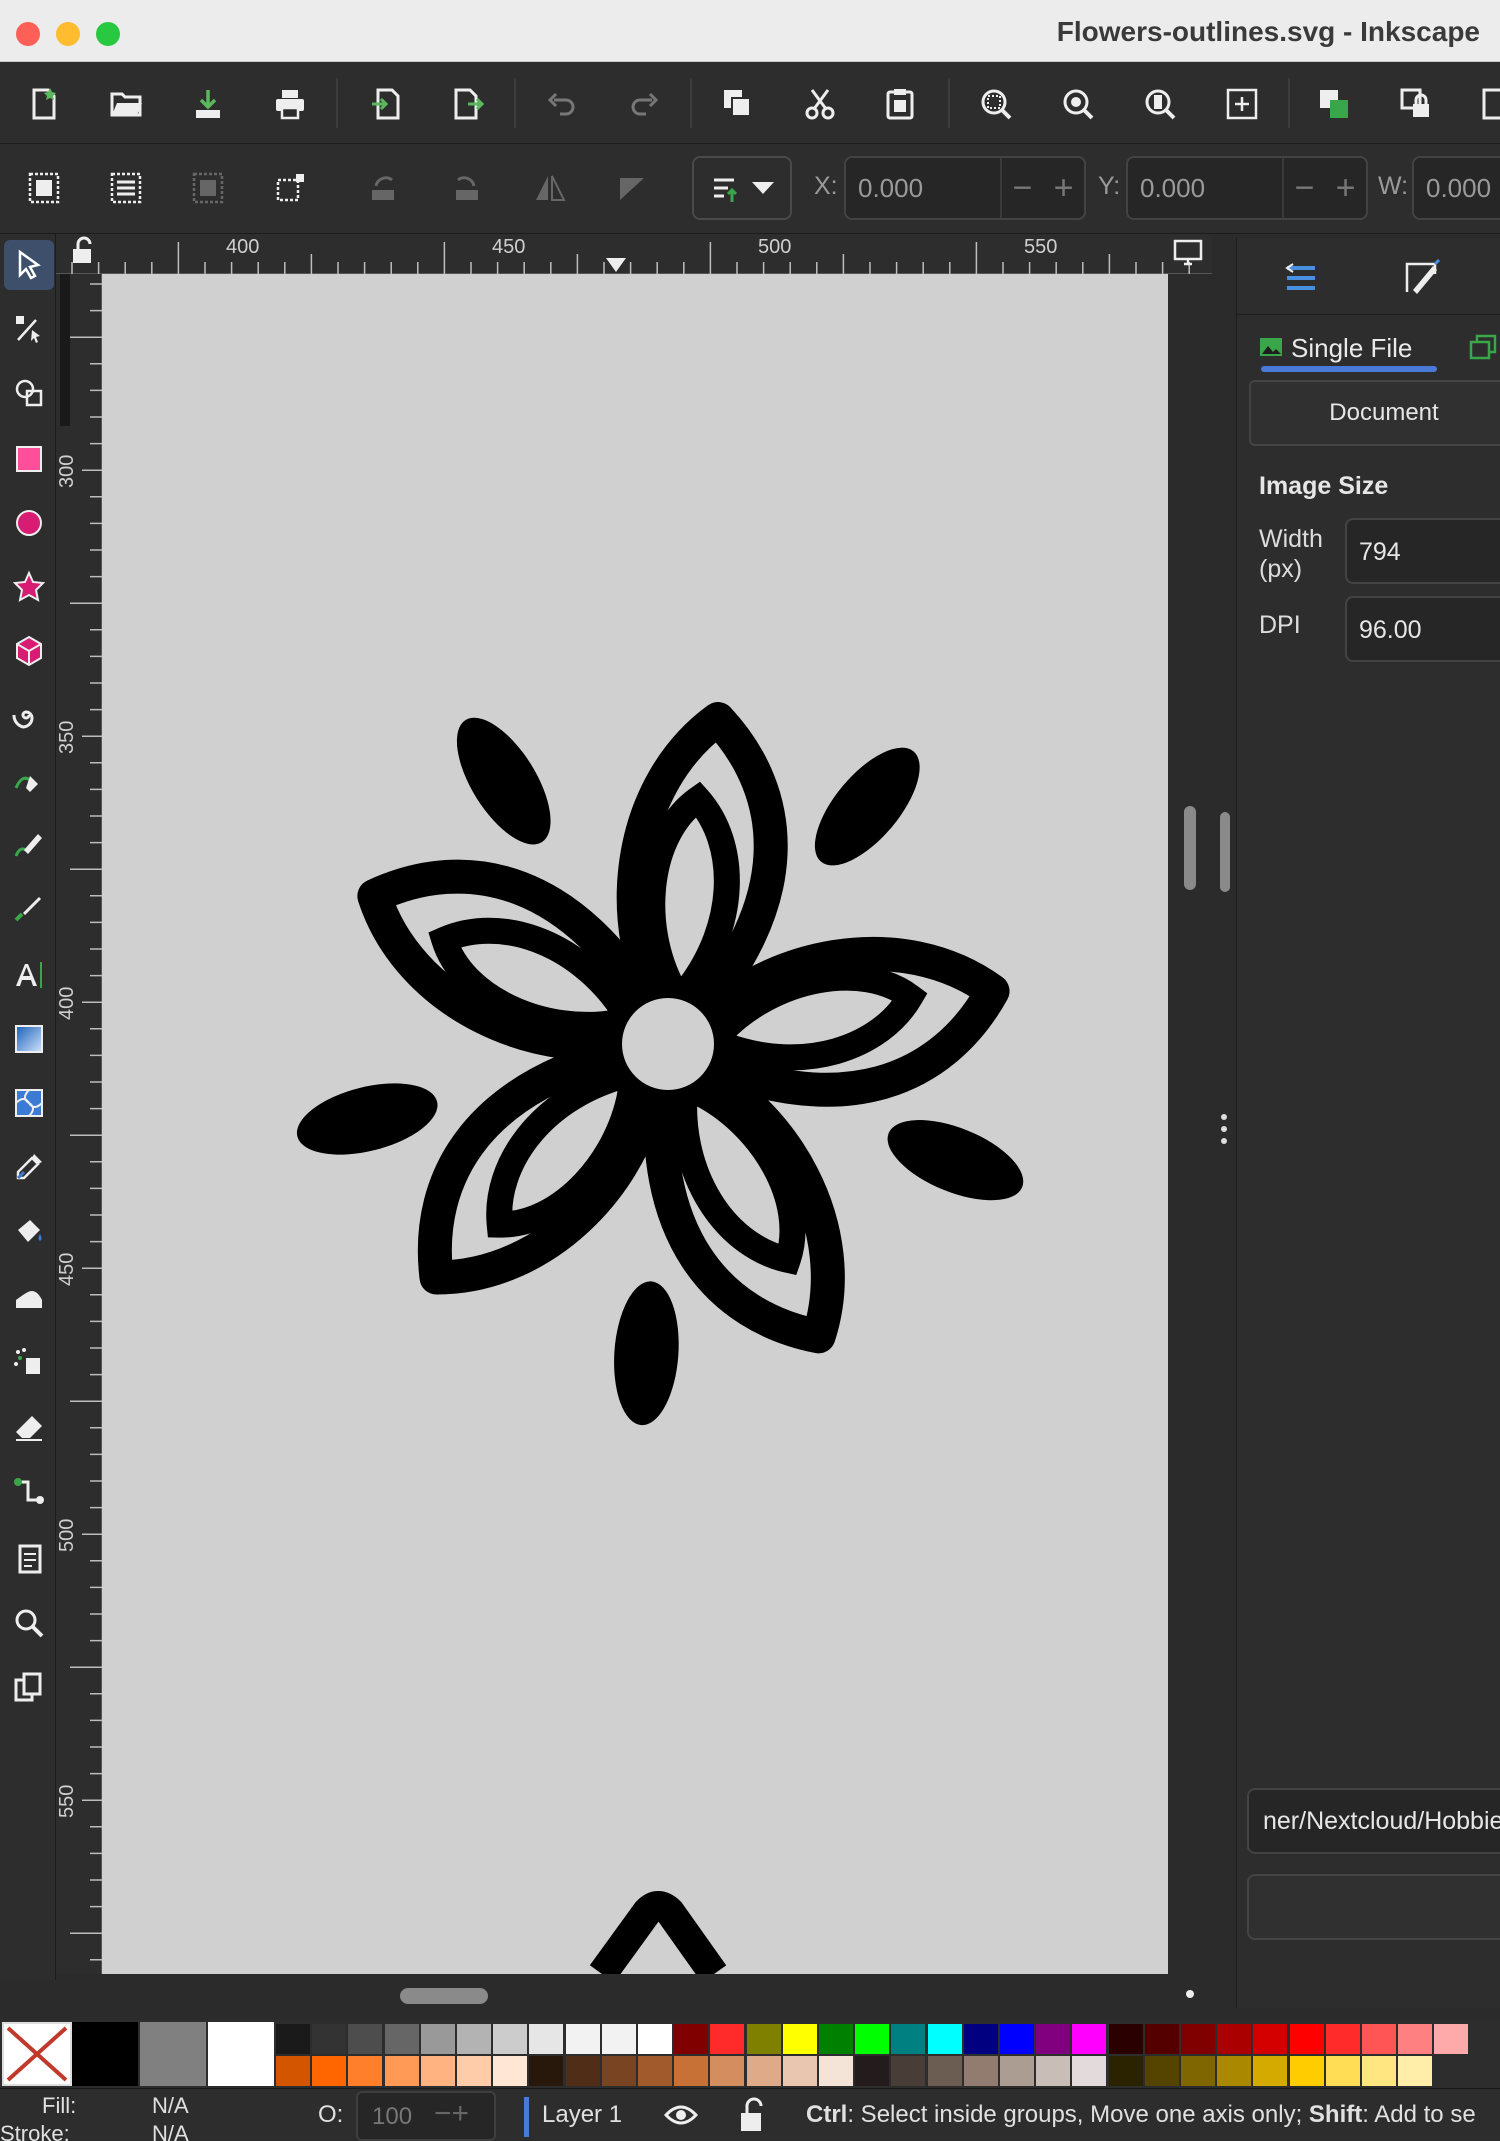 Image resolution: width=1500 pixels, height=2141 pixels. Describe the element at coordinates (170, 2106) in the screenshot. I see `fill-value: N/A` at that location.